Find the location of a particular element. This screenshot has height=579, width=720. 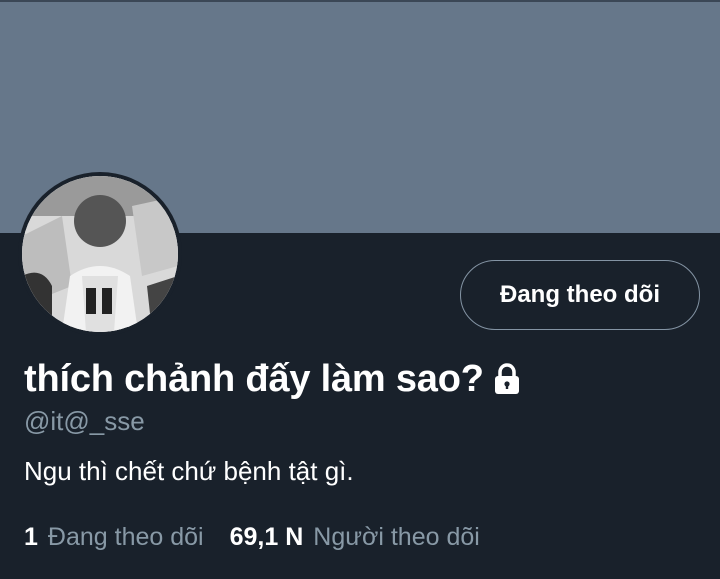

following-stat: 1 Đang theo dõi is located at coordinates (114, 537).